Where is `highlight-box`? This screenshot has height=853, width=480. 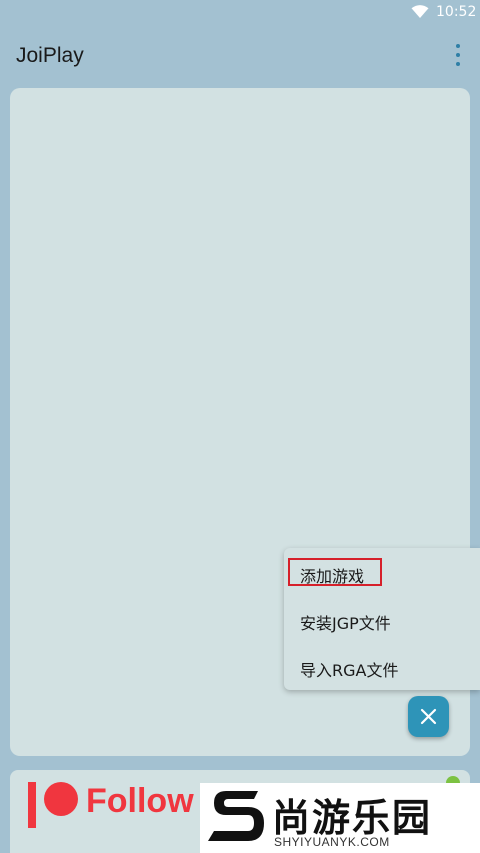
highlight-box is located at coordinates (335, 572).